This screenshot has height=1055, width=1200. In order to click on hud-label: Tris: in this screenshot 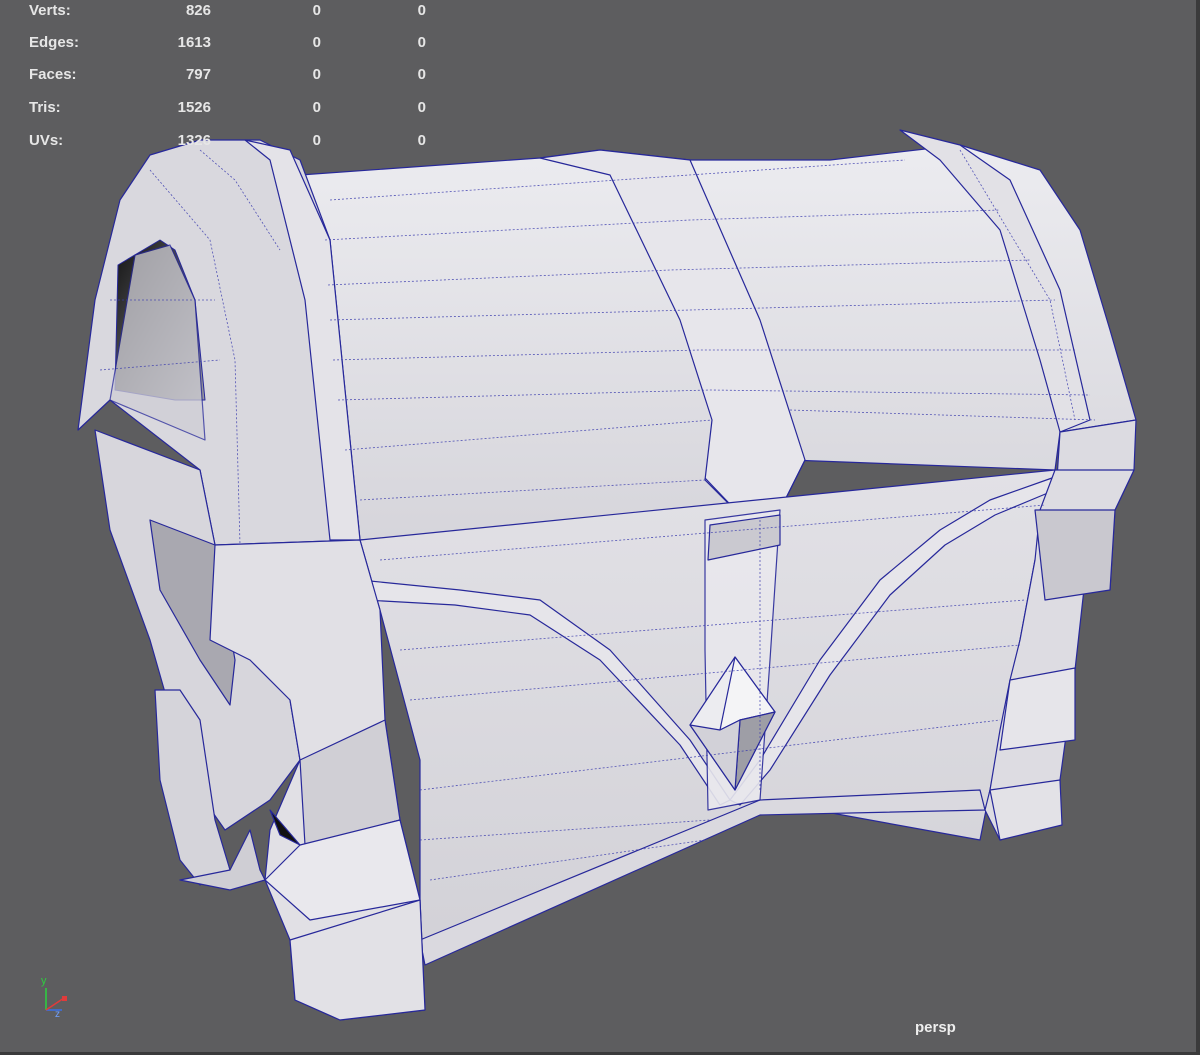, I will do `click(45, 107)`.